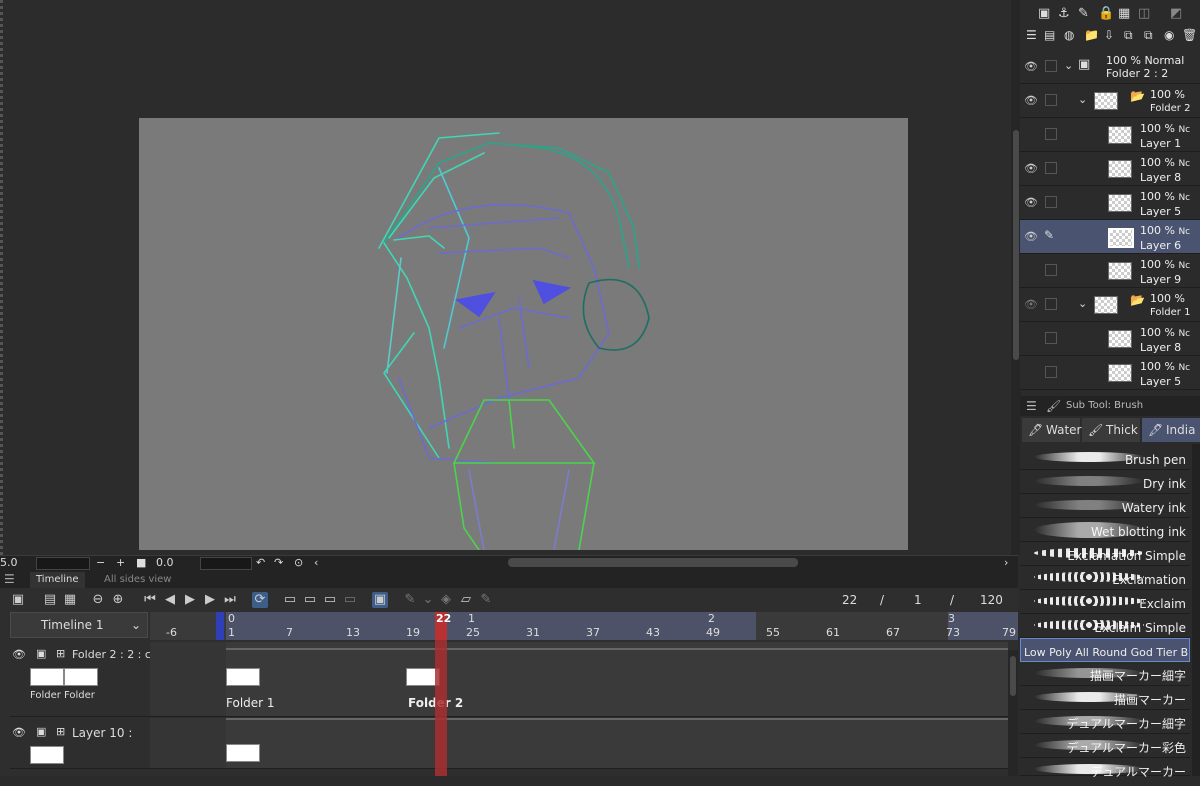  Describe the element at coordinates (18, 600) in the screenshot. I see `new-timeline-icon: ▣` at that location.